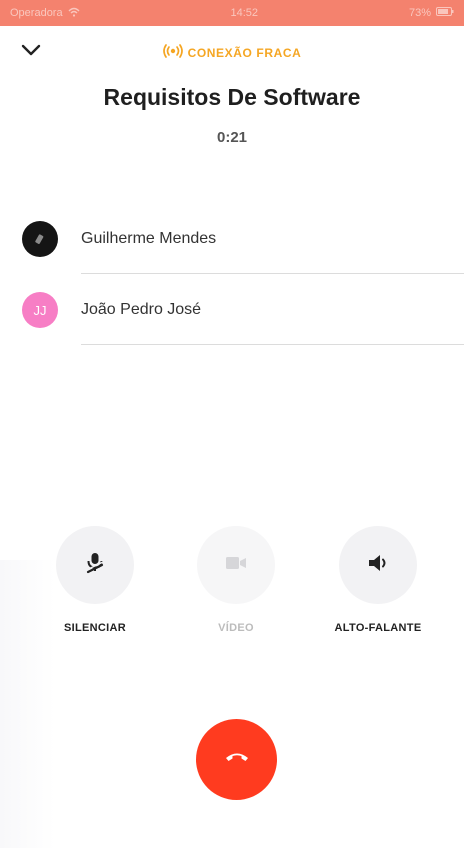  I want to click on microphone-off-icon, so click(95, 565).